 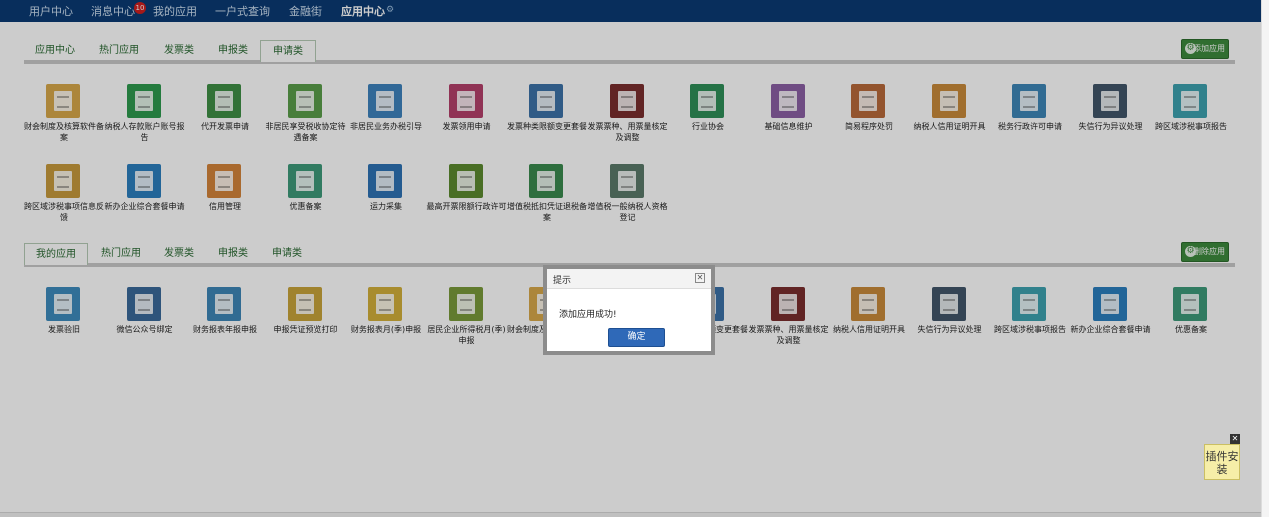 I want to click on dialog-header: 提示 ✕, so click(x=629, y=279).